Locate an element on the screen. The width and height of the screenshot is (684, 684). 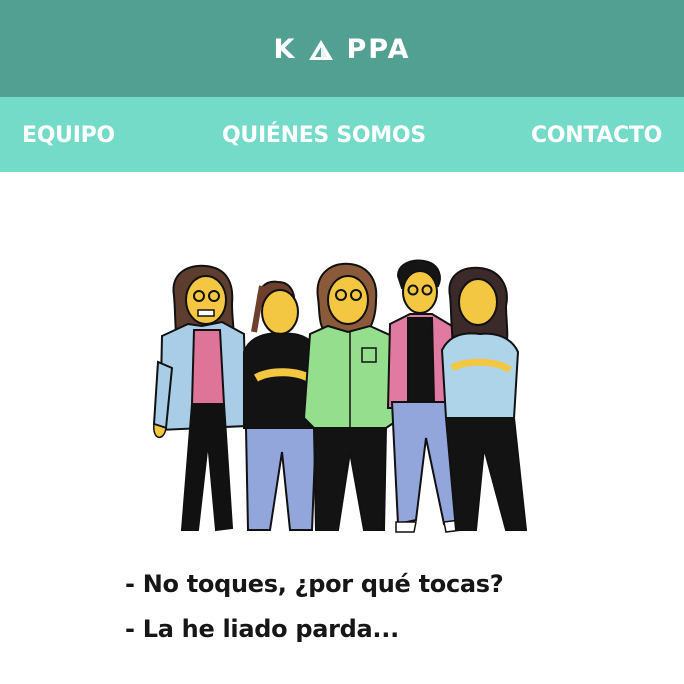
triangle-logo-icon is located at coordinates (321, 49).